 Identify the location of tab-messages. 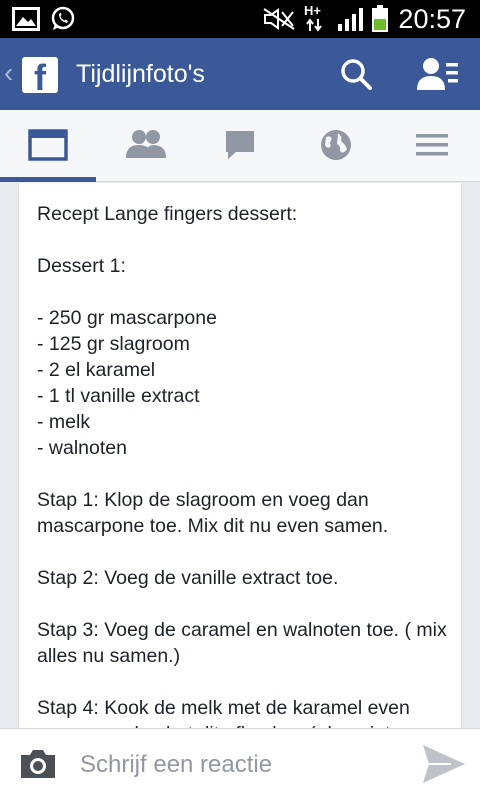
(240, 146).